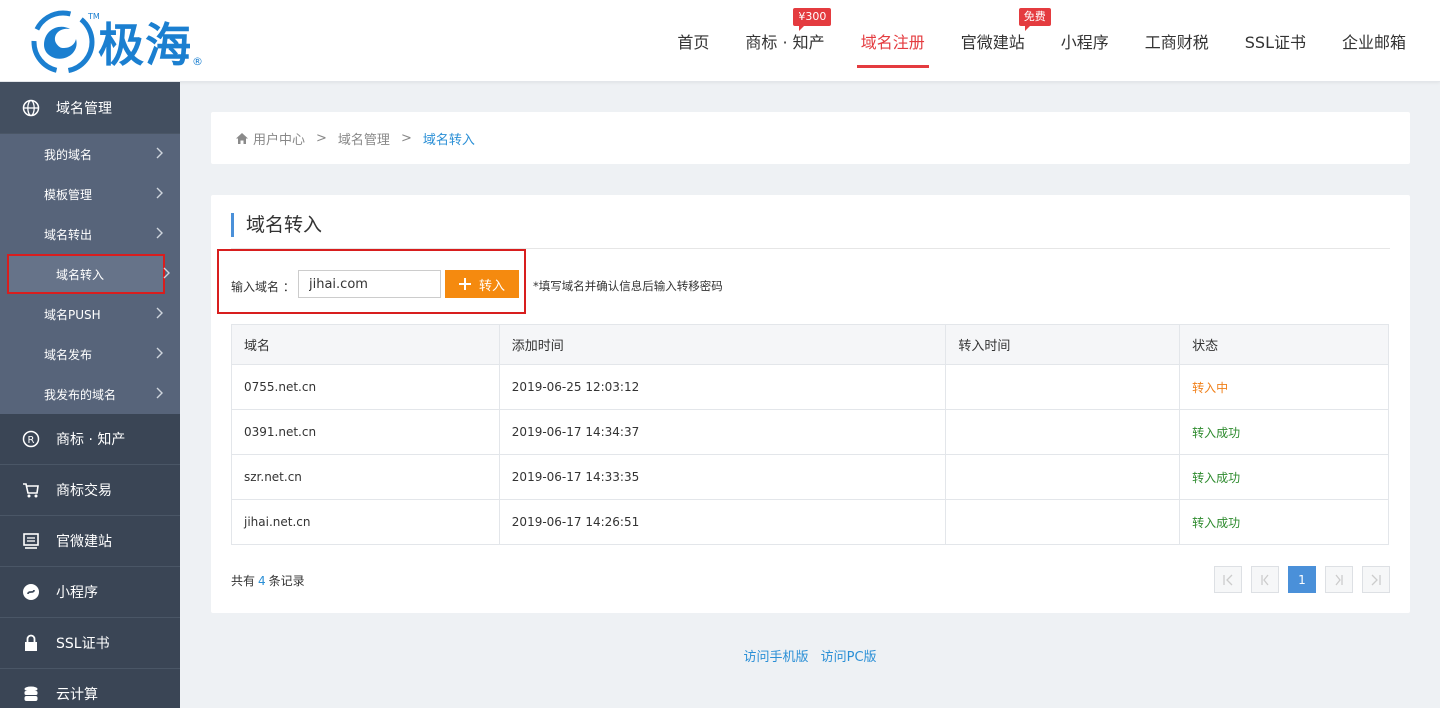  Describe the element at coordinates (693, 41) in the screenshot. I see `nav-home: 首页` at that location.